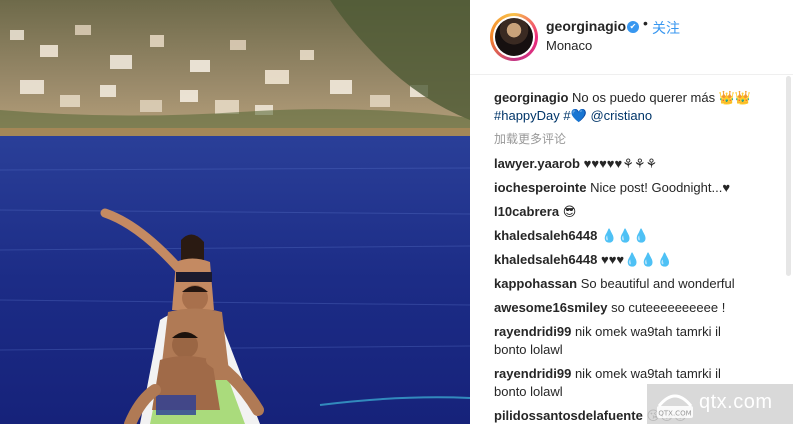 The width and height of the screenshot is (793, 424). Describe the element at coordinates (550, 307) in the screenshot. I see `comment-username-link: awesome16smiley` at that location.